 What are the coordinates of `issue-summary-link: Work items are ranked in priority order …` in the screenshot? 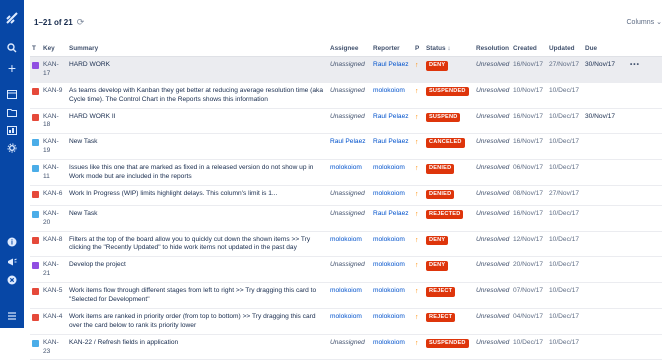 It's located at (192, 321).